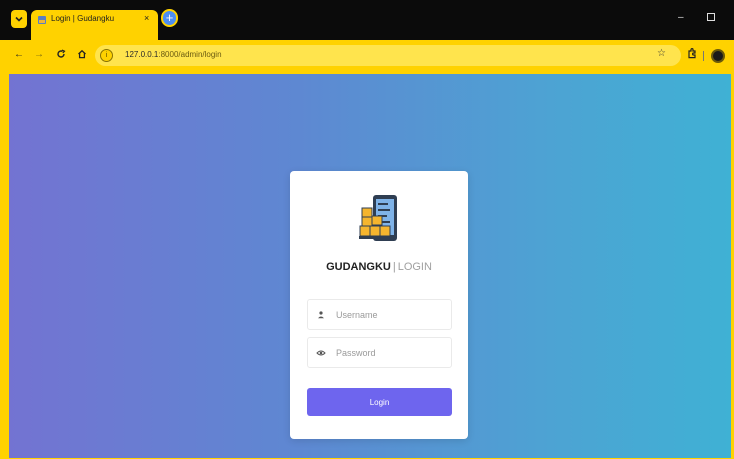 Image resolution: width=734 pixels, height=459 pixels. Describe the element at coordinates (61, 55) in the screenshot. I see `reload-icon` at that location.